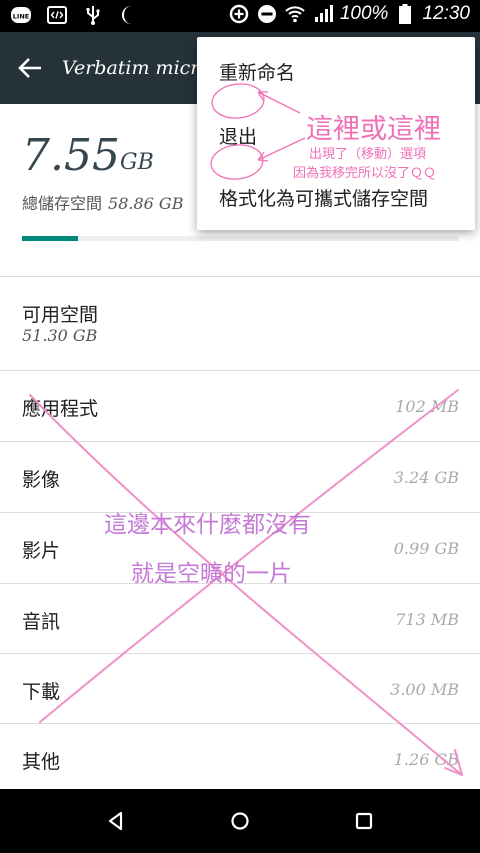  I want to click on line-icon: LINE, so click(21, 15).